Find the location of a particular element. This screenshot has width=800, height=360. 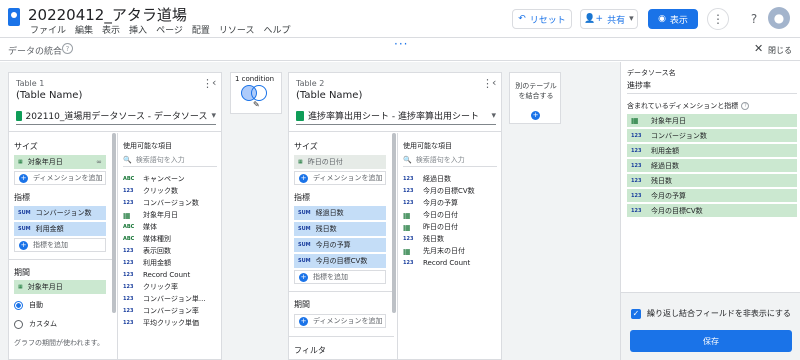

menu-help: ヘルプ is located at coordinates (276, 29).